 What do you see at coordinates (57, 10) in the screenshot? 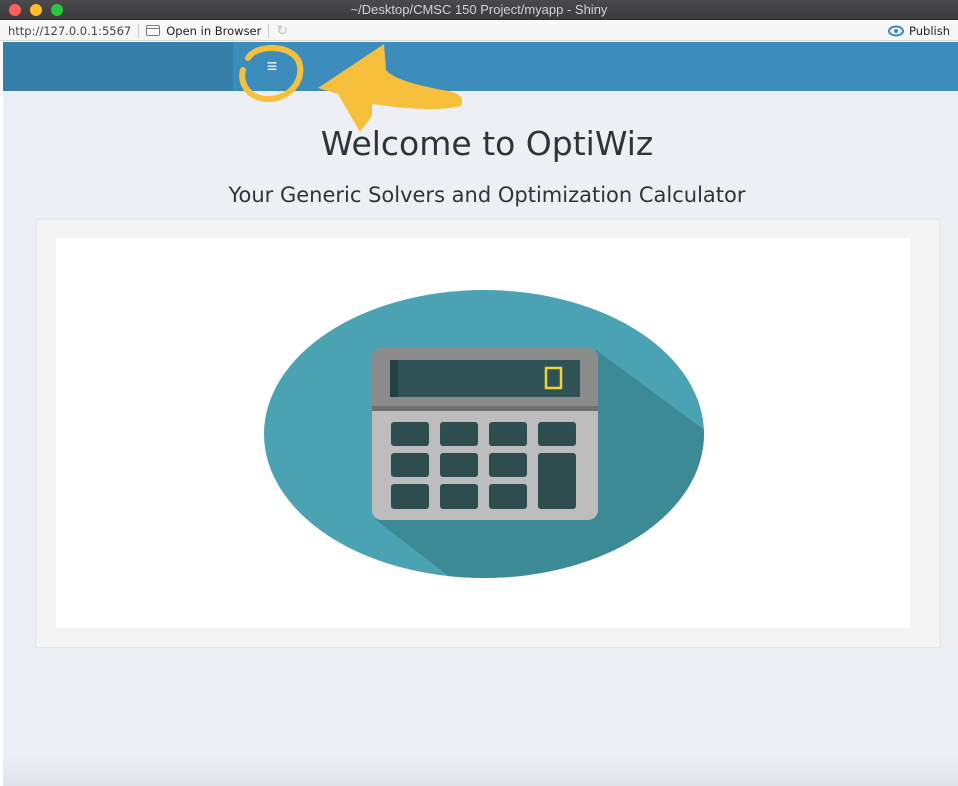
I see `maximize-window-button` at bounding box center [57, 10].